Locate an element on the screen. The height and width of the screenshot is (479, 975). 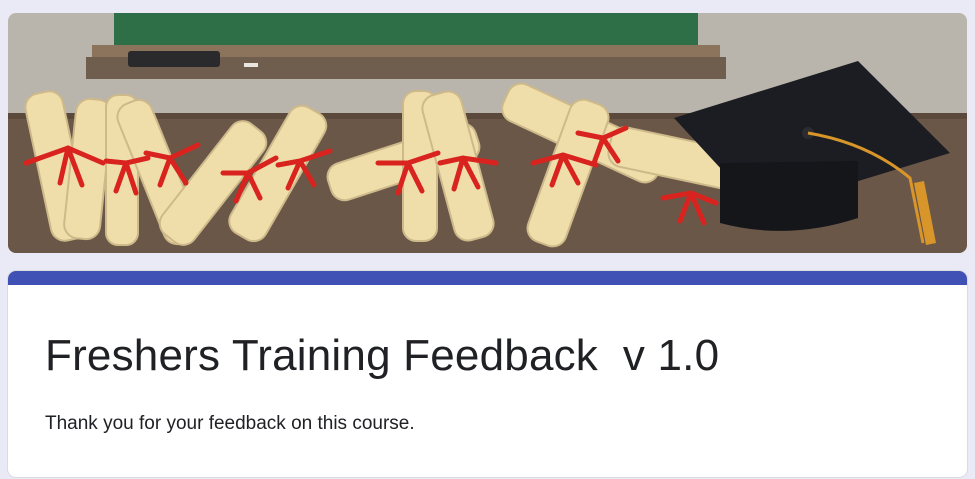
form-title: Freshers Training Feedback v 1.0 is located at coordinates (382, 355).